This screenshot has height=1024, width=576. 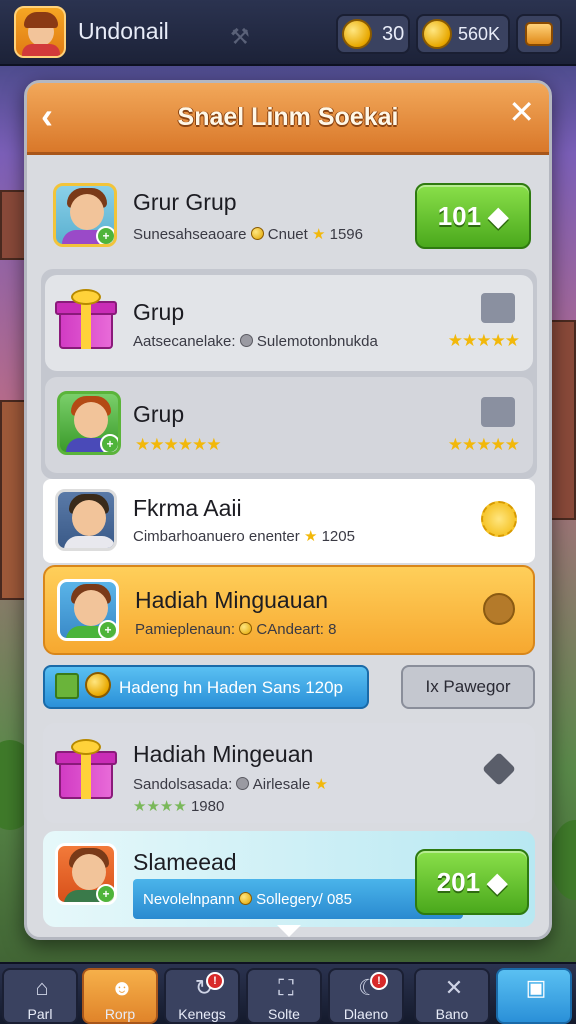 What do you see at coordinates (479, 33) in the screenshot?
I see `coin-count-2: 560K` at bounding box center [479, 33].